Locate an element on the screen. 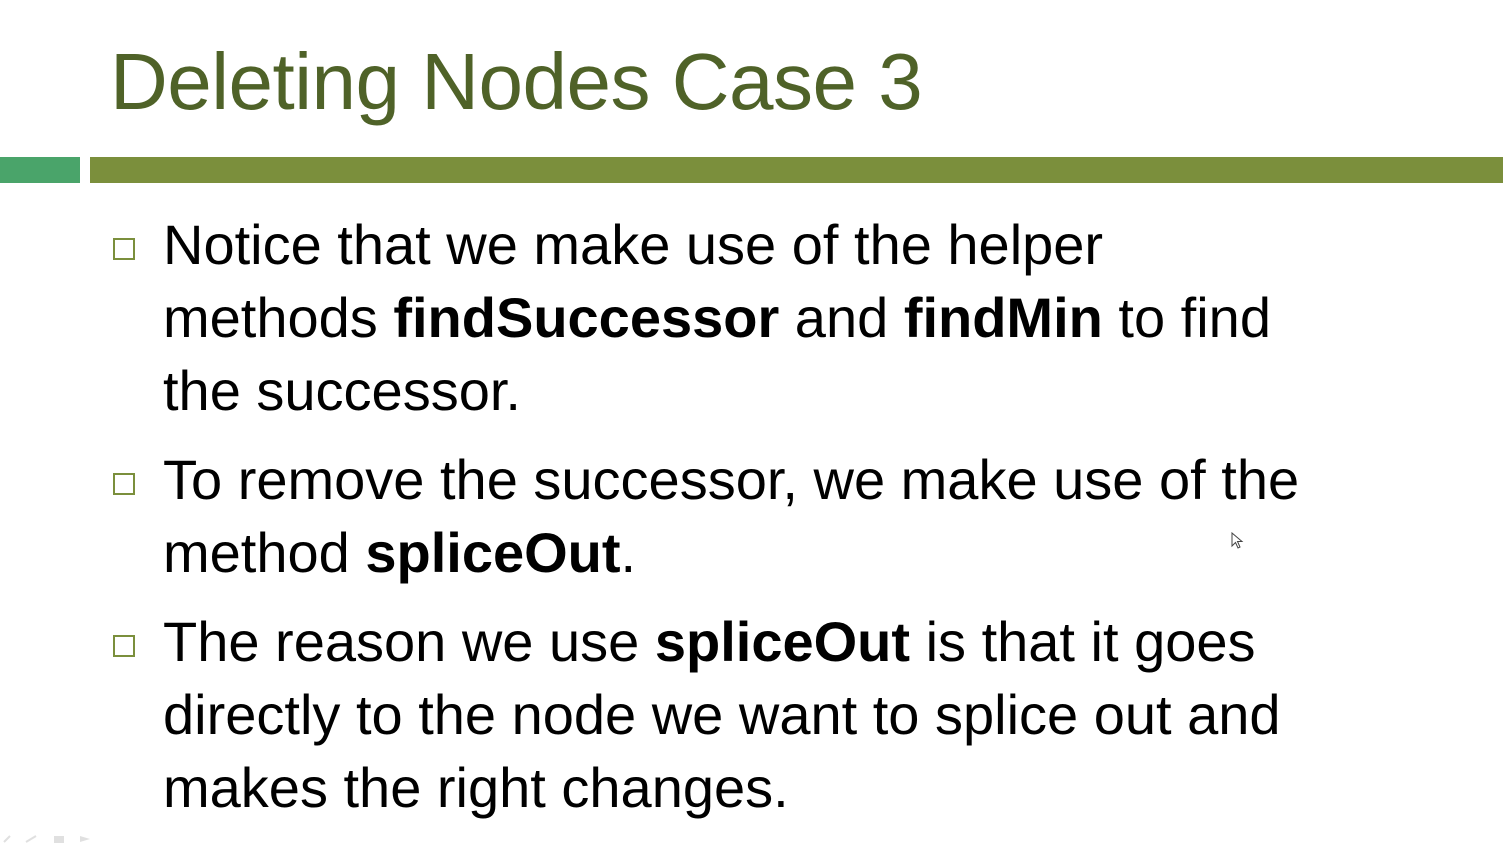  bullet-text: the successor. is located at coordinates (342, 390).